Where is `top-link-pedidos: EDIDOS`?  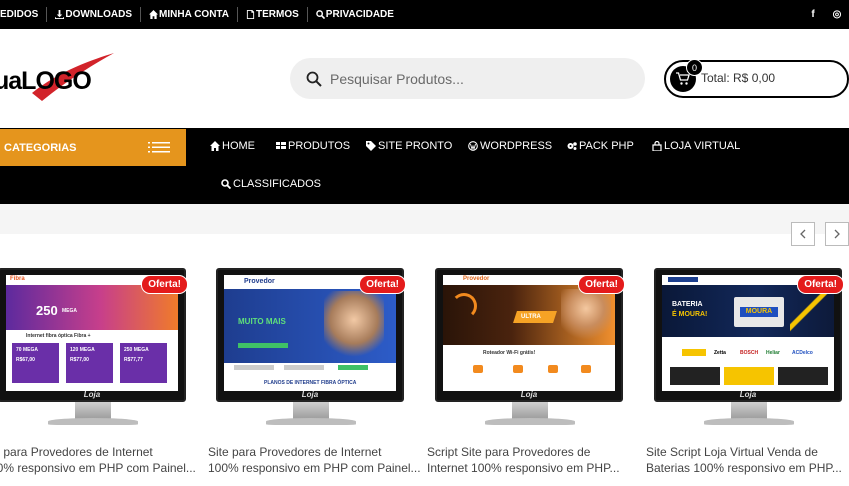 top-link-pedidos: EDIDOS is located at coordinates (24, 14).